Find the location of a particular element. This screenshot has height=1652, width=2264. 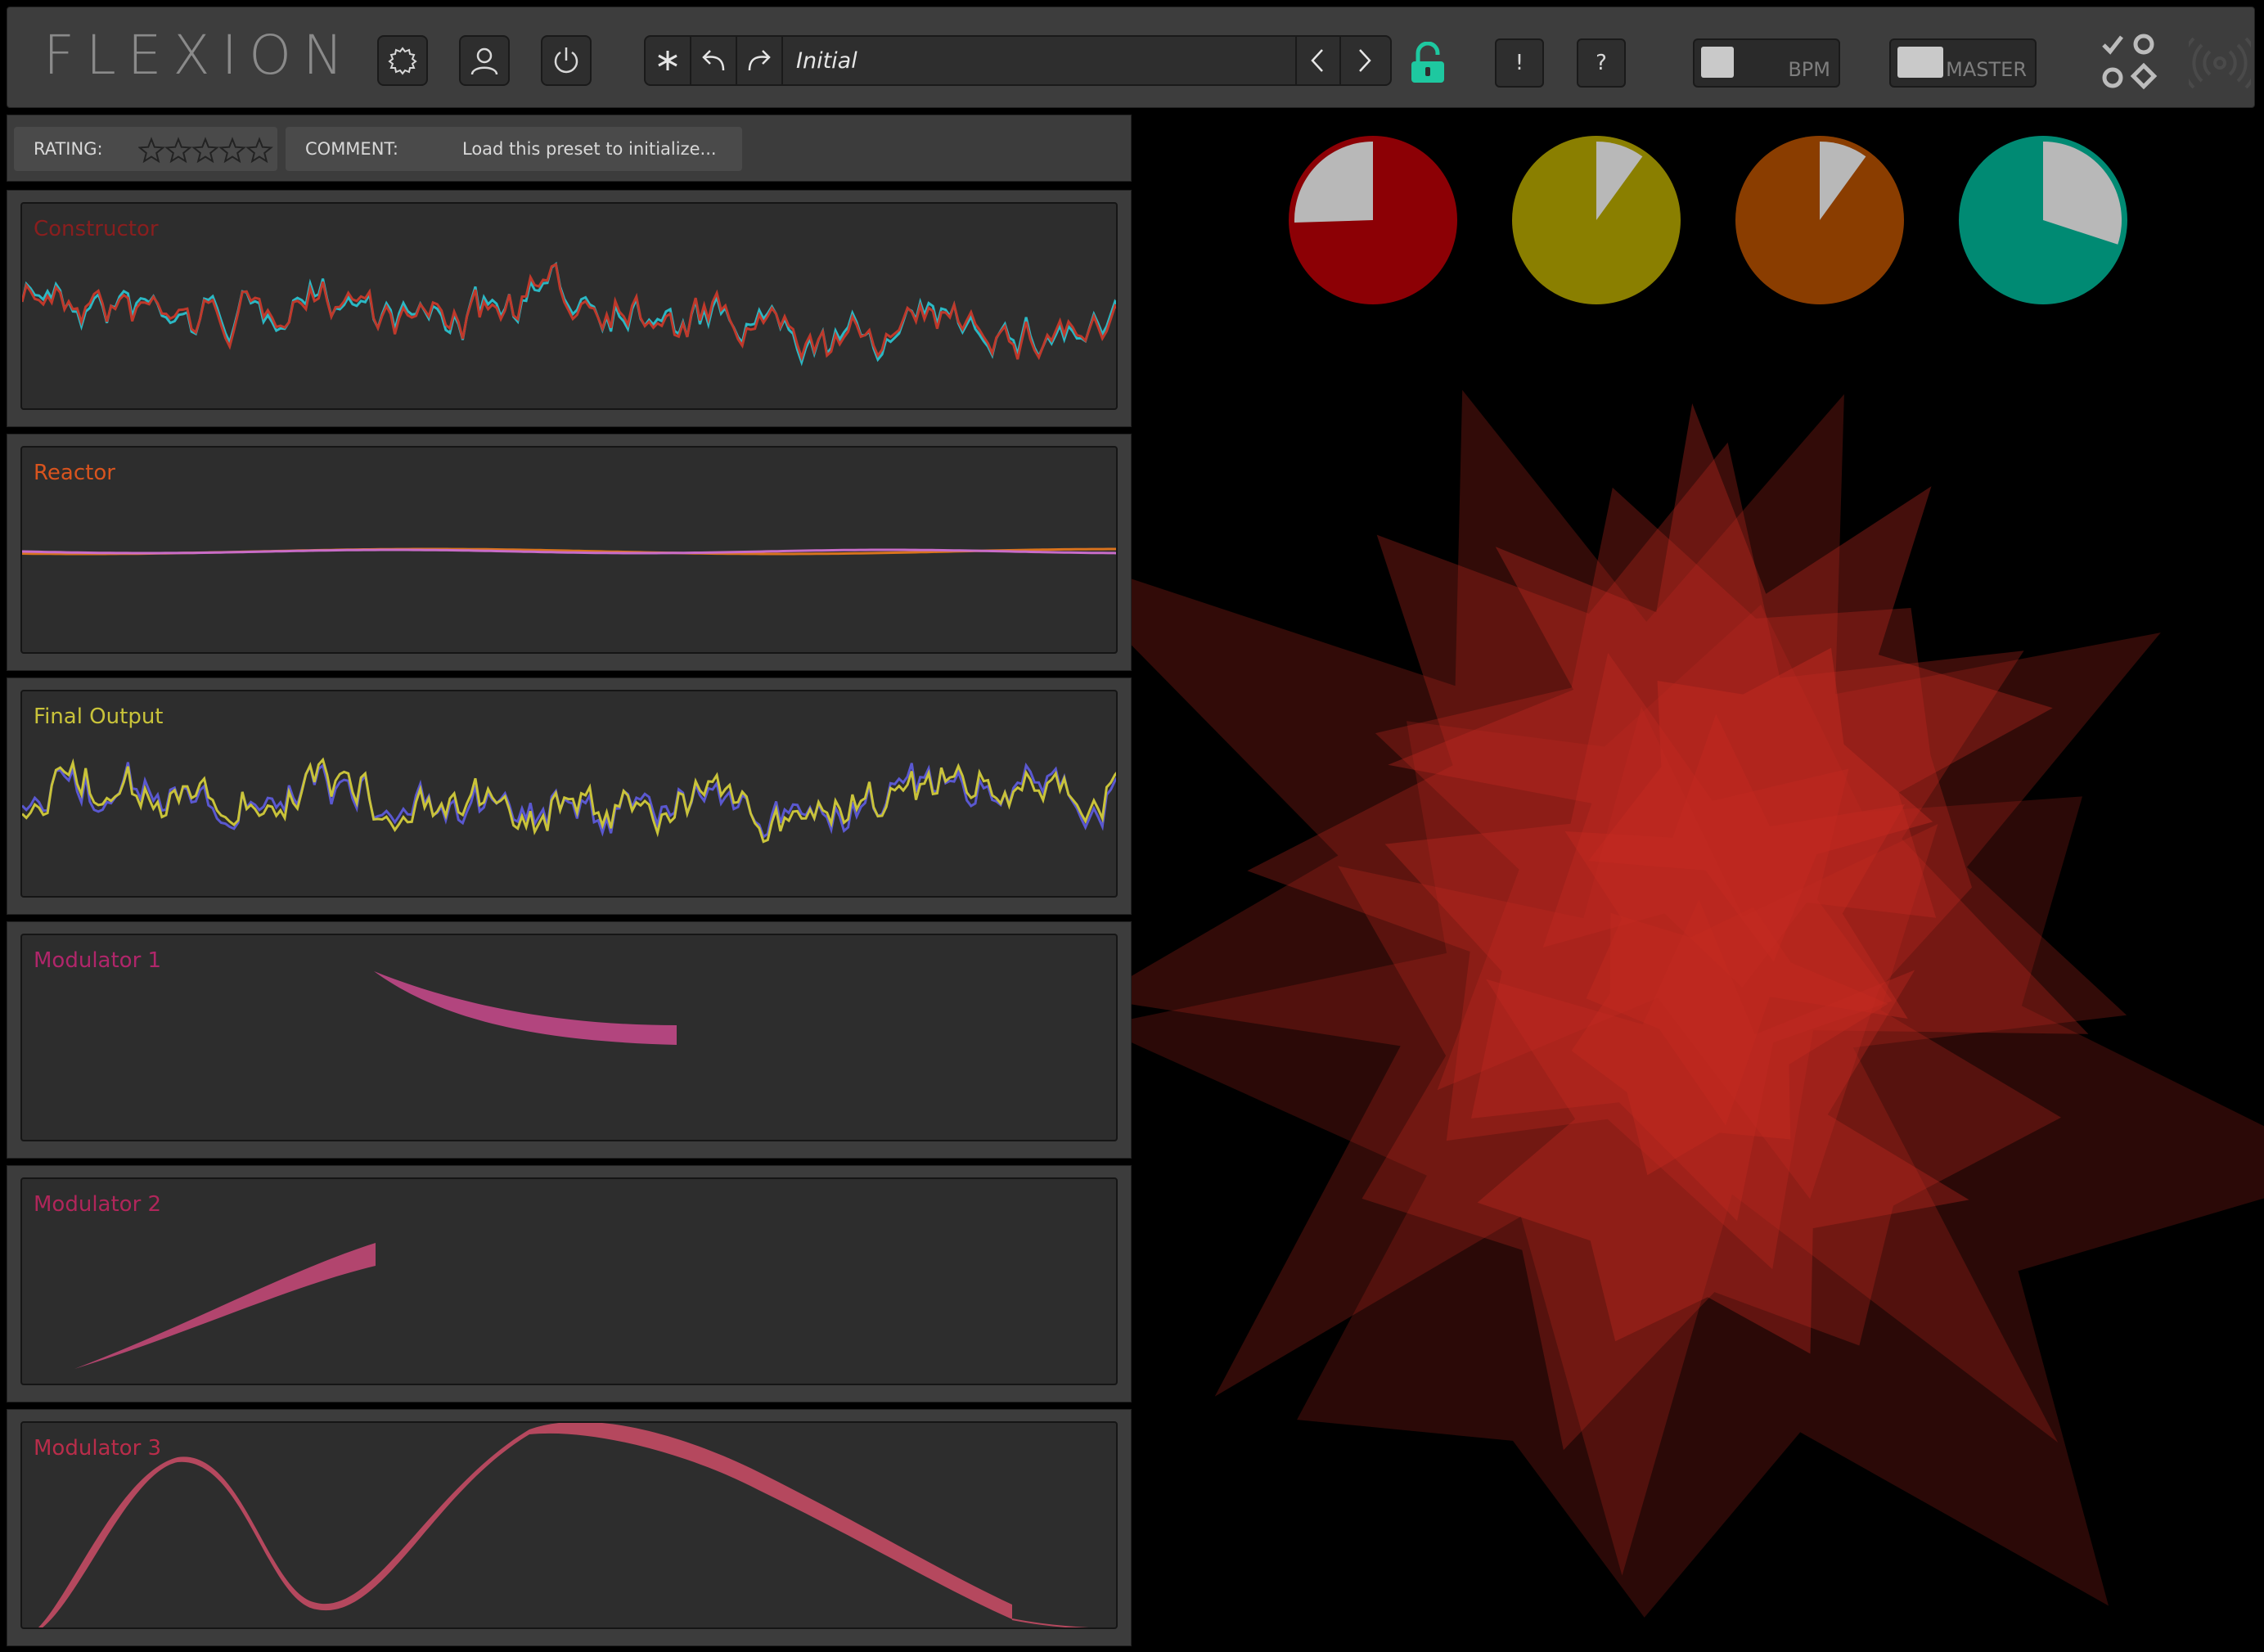

prev-preset-button is located at coordinates (1318, 60).